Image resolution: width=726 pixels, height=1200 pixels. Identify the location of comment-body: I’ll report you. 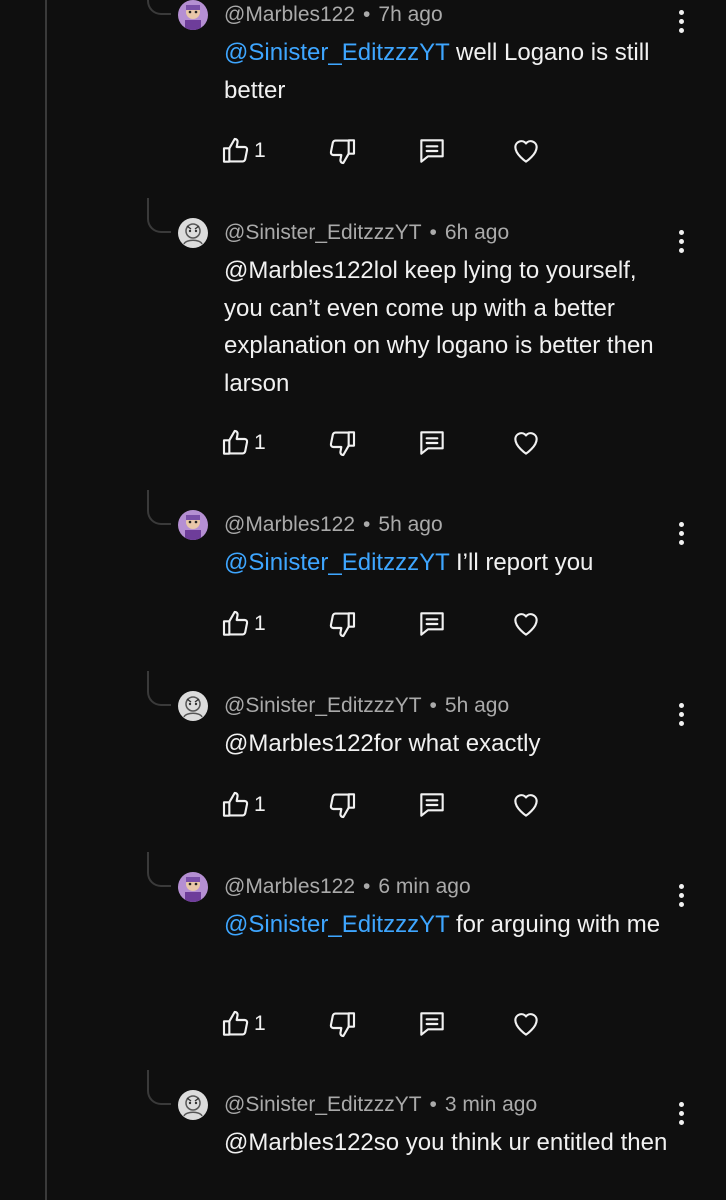
(521, 562).